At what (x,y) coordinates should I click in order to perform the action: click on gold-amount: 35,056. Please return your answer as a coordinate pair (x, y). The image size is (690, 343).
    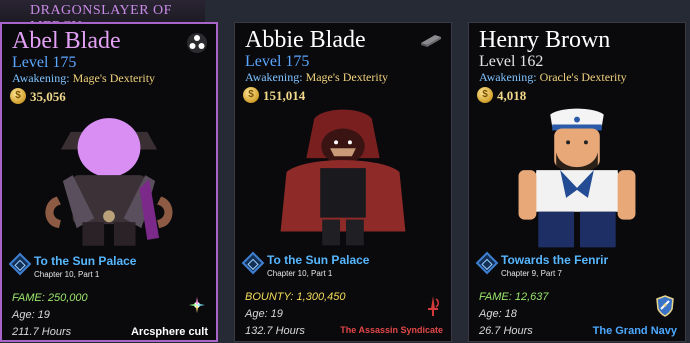
    Looking at the image, I should click on (48, 96).